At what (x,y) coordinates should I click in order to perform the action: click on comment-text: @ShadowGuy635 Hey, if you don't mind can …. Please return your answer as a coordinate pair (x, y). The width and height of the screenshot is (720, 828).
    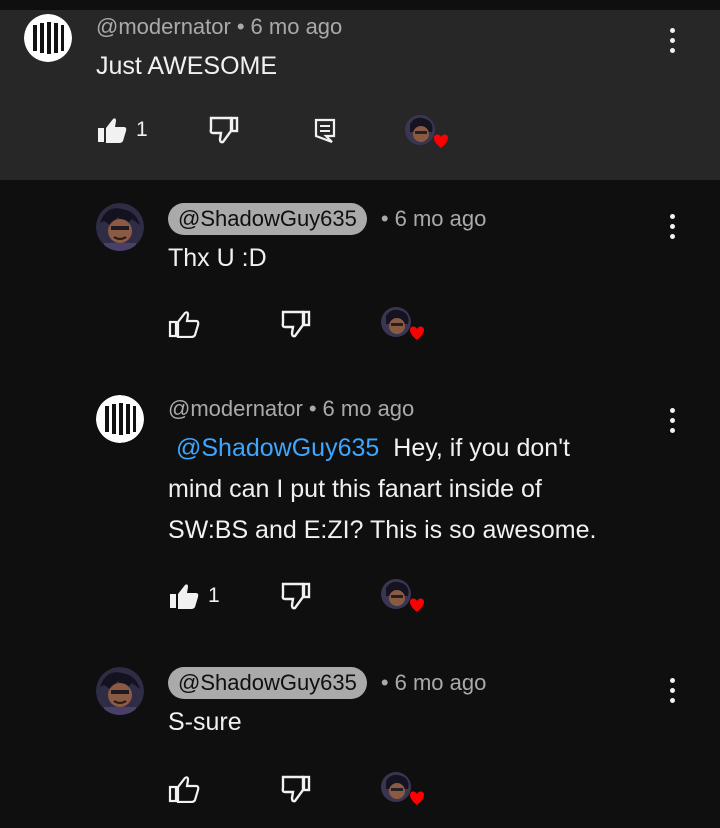
    Looking at the image, I should click on (408, 489).